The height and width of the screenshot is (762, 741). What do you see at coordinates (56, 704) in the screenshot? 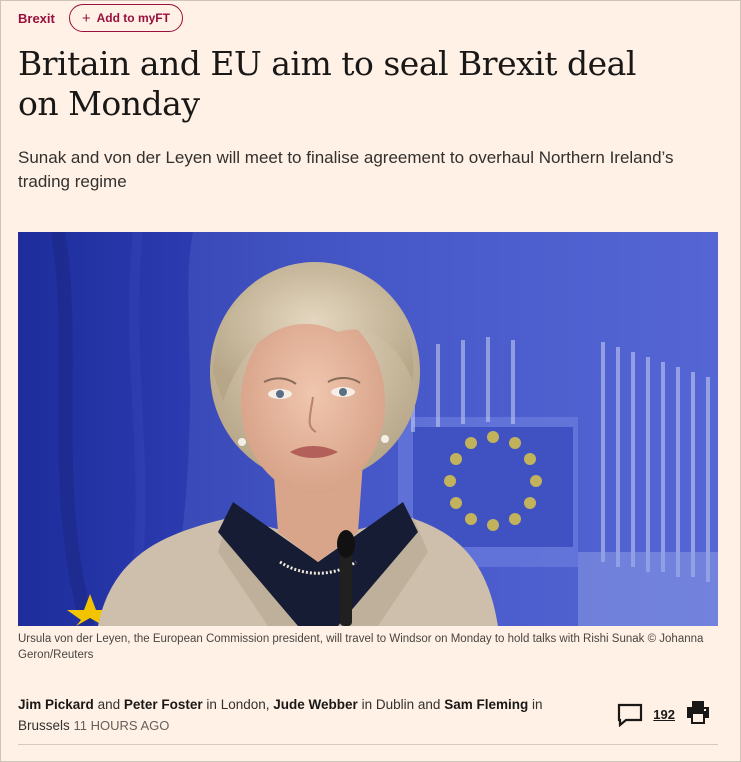
I see `author-link: Jim Pickard` at bounding box center [56, 704].